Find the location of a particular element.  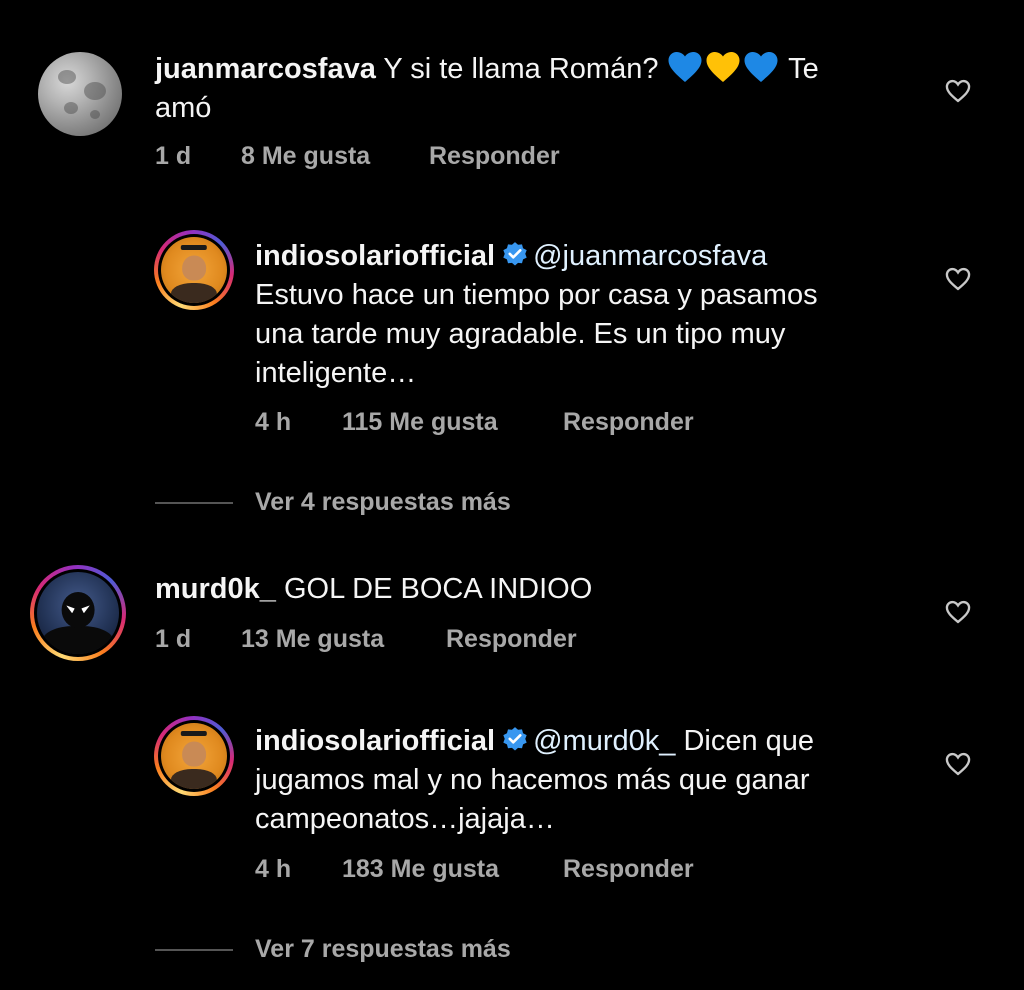

comment-meta: 1 d 8 Me gusta Responder is located at coordinates (357, 156).